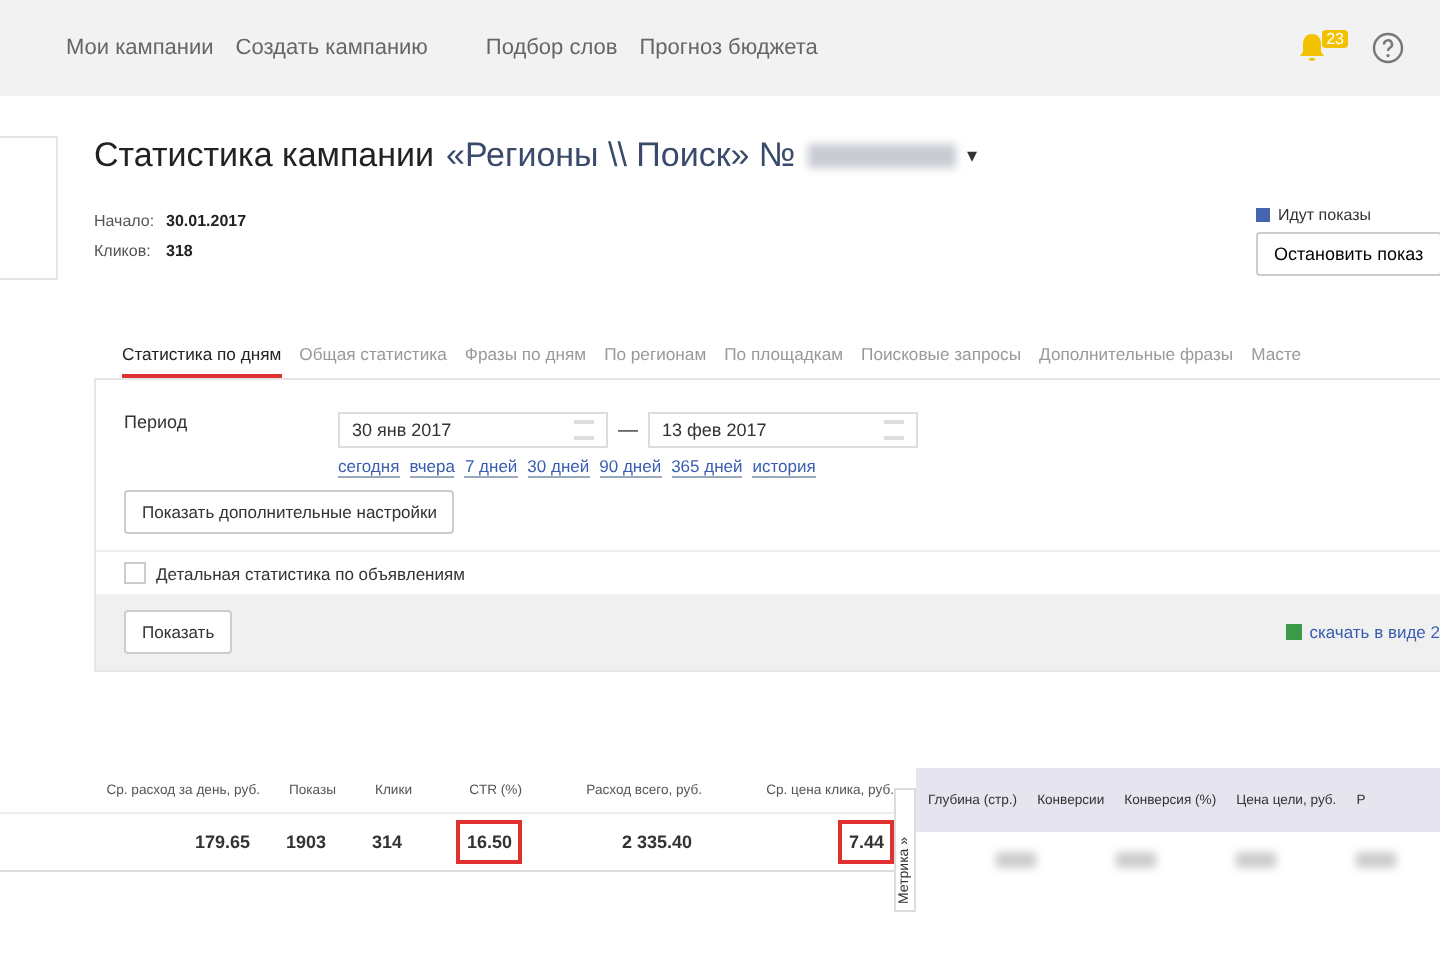  What do you see at coordinates (29, 208) in the screenshot?
I see `side-panel` at bounding box center [29, 208].